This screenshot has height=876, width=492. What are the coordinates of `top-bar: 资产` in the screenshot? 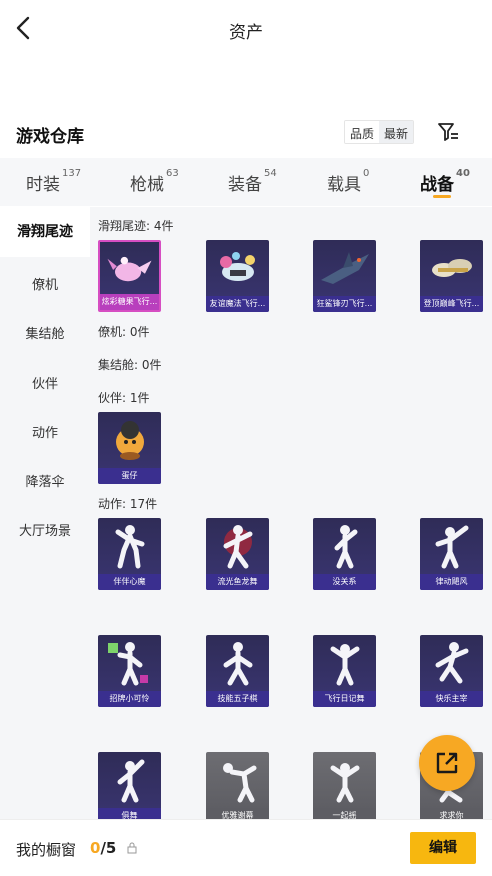 It's located at (246, 29).